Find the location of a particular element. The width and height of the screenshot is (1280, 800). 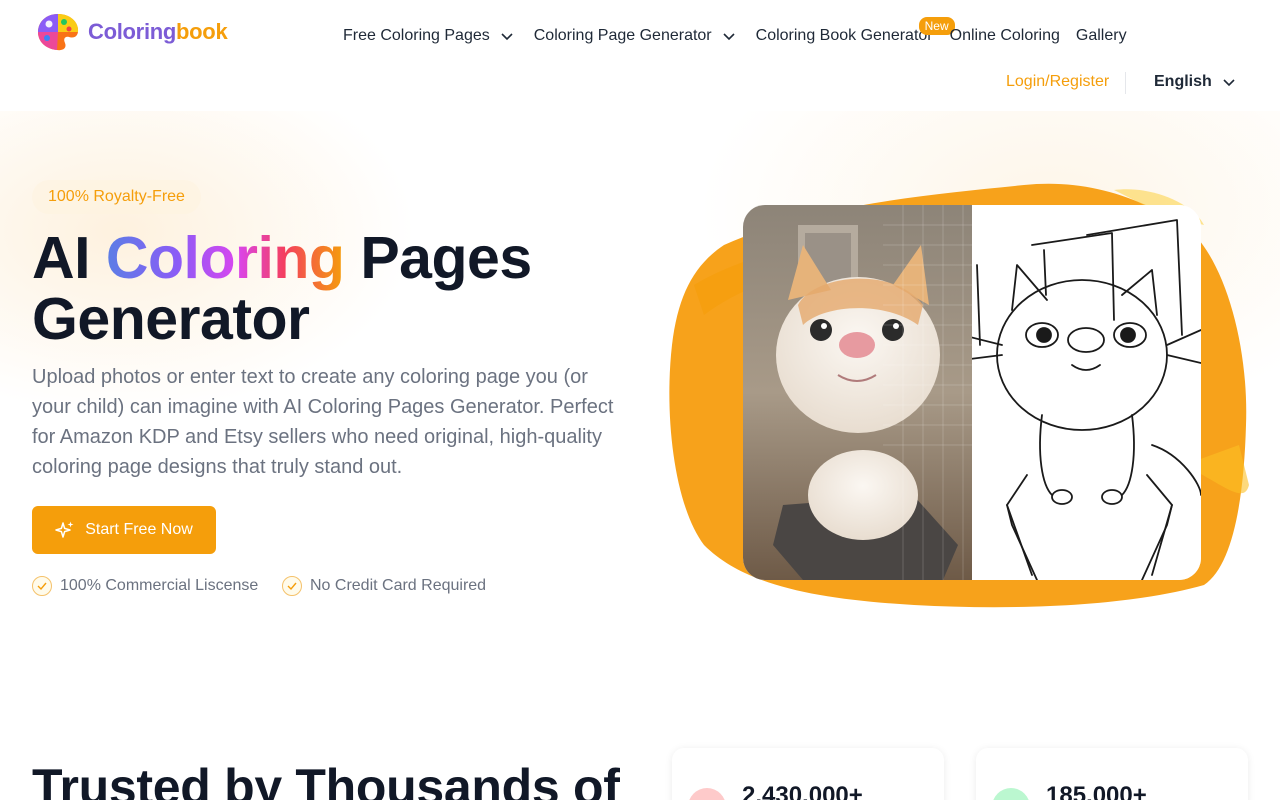

logo-text: Coloringbook is located at coordinates (158, 32).